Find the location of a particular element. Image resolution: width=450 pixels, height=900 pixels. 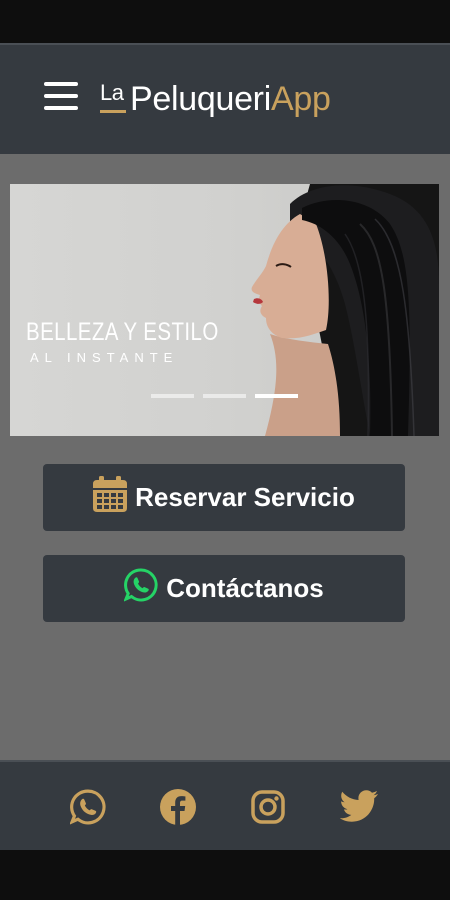

contact-button: Contáctanos is located at coordinates (224, 588).